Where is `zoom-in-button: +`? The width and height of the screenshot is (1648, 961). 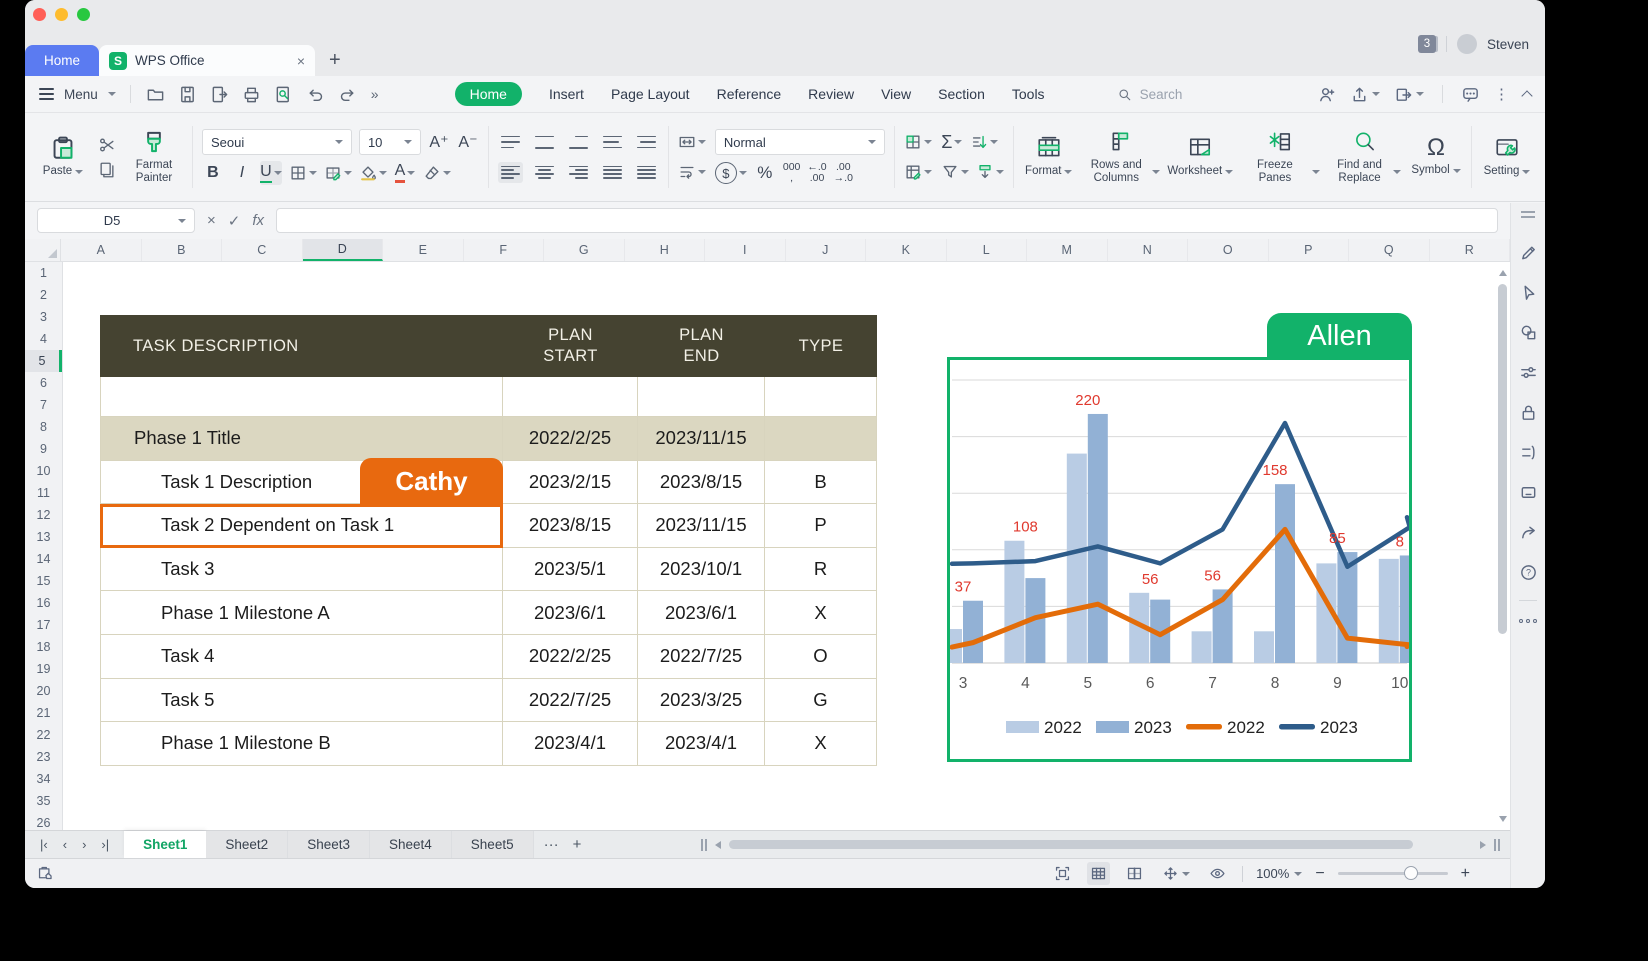
zoom-in-button: + is located at coordinates (1465, 874).